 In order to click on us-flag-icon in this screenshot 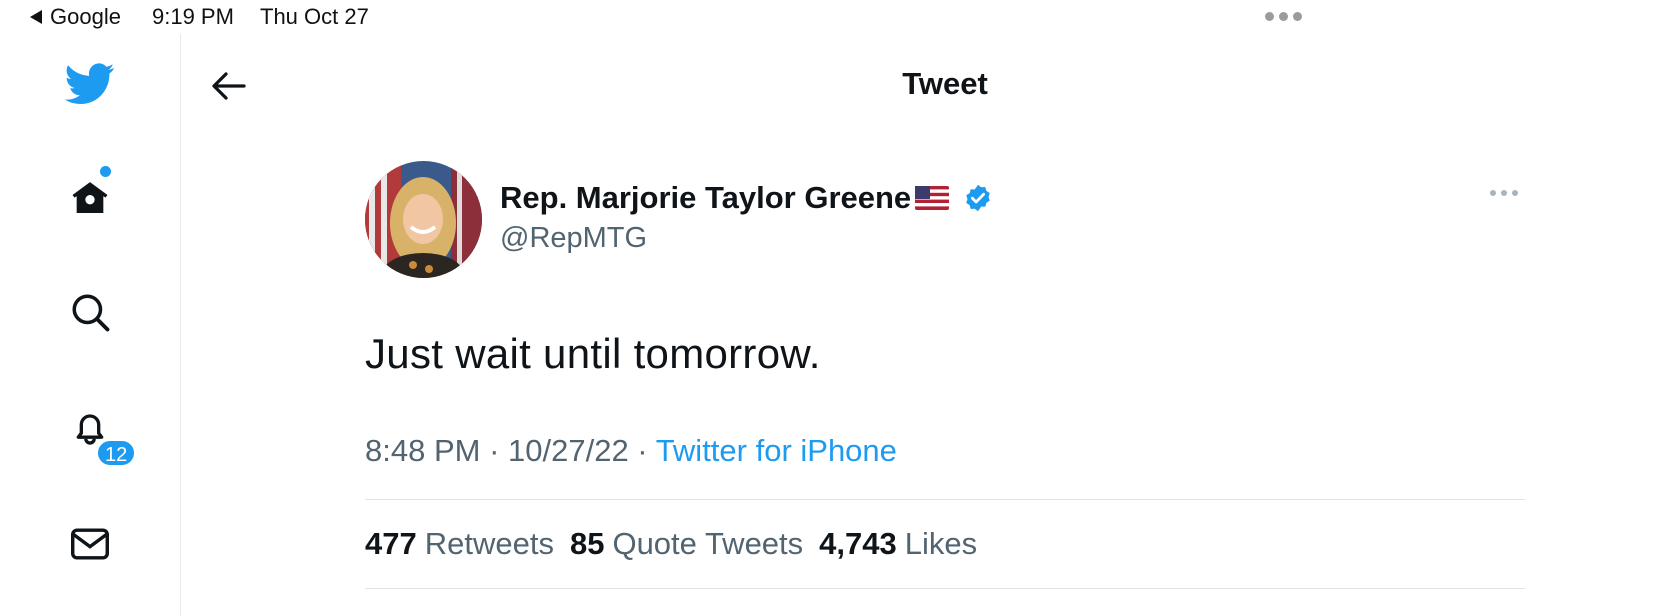, I will do `click(932, 198)`.